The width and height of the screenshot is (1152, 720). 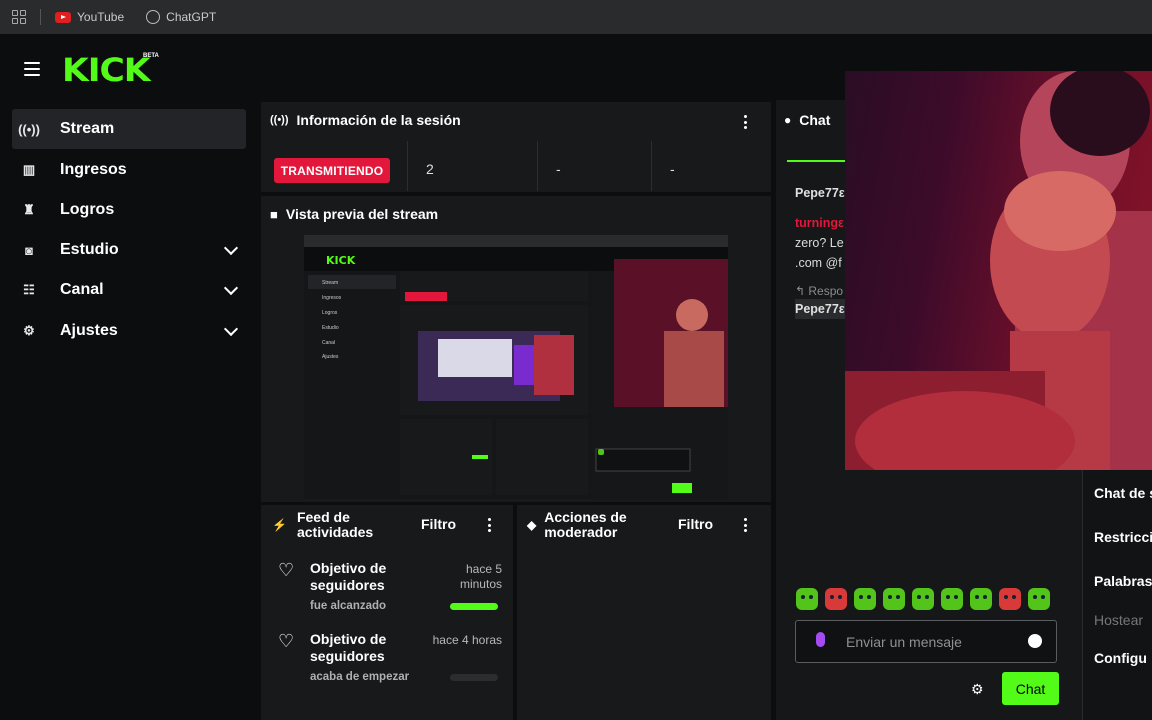 What do you see at coordinates (29, 289) in the screenshot?
I see `users-icon: ☷` at bounding box center [29, 289].